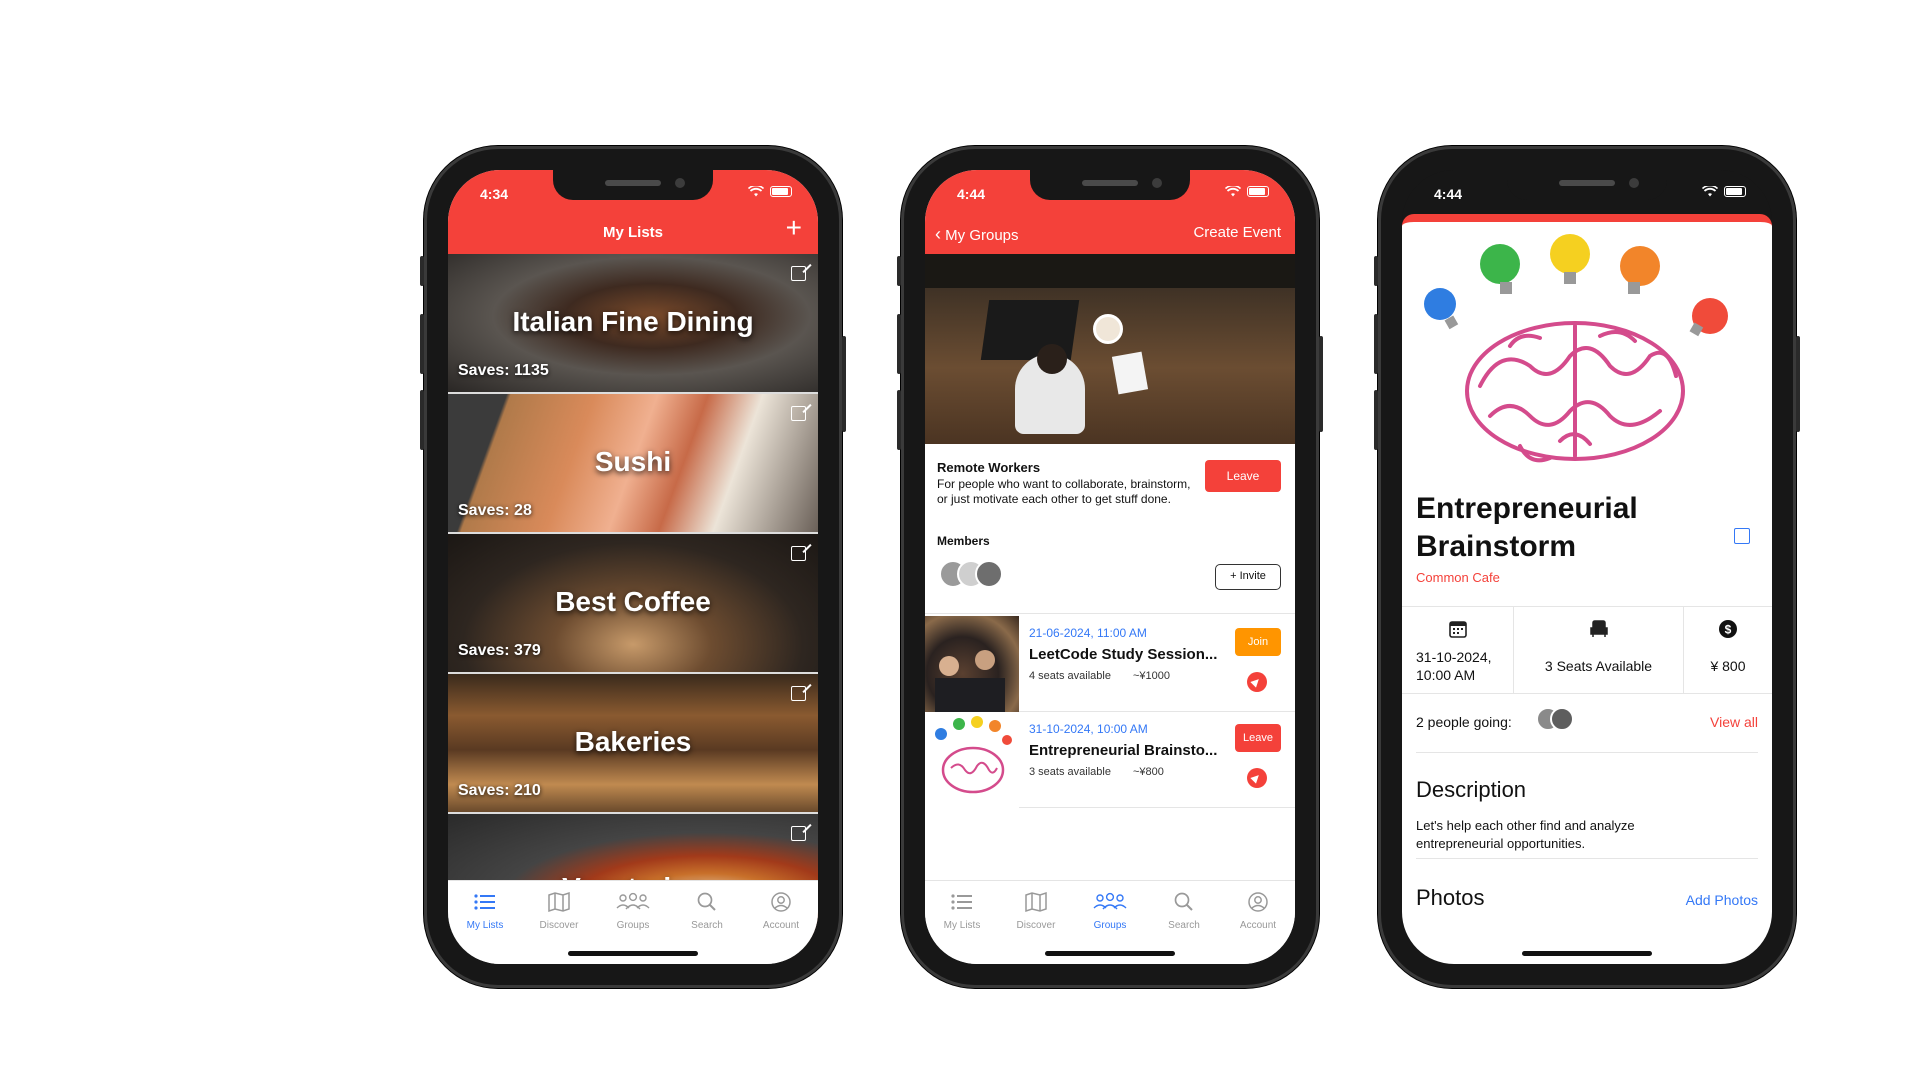 This screenshot has height=1080, width=1920. What do you see at coordinates (1728, 650) in the screenshot?
I see `event-price-cell: $ ¥ 800` at bounding box center [1728, 650].